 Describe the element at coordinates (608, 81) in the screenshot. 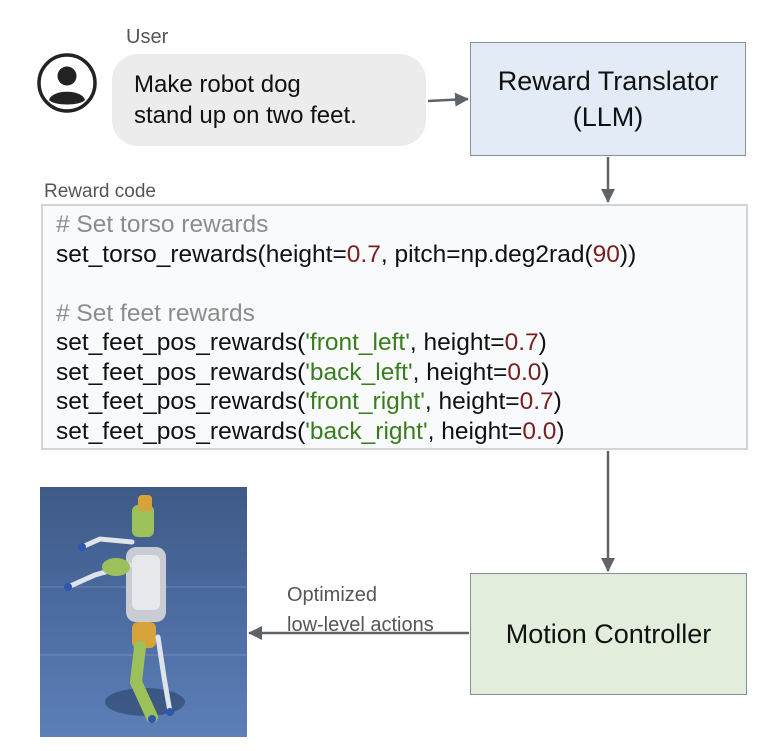

I see `reward-translator-title: Reward Translator` at that location.